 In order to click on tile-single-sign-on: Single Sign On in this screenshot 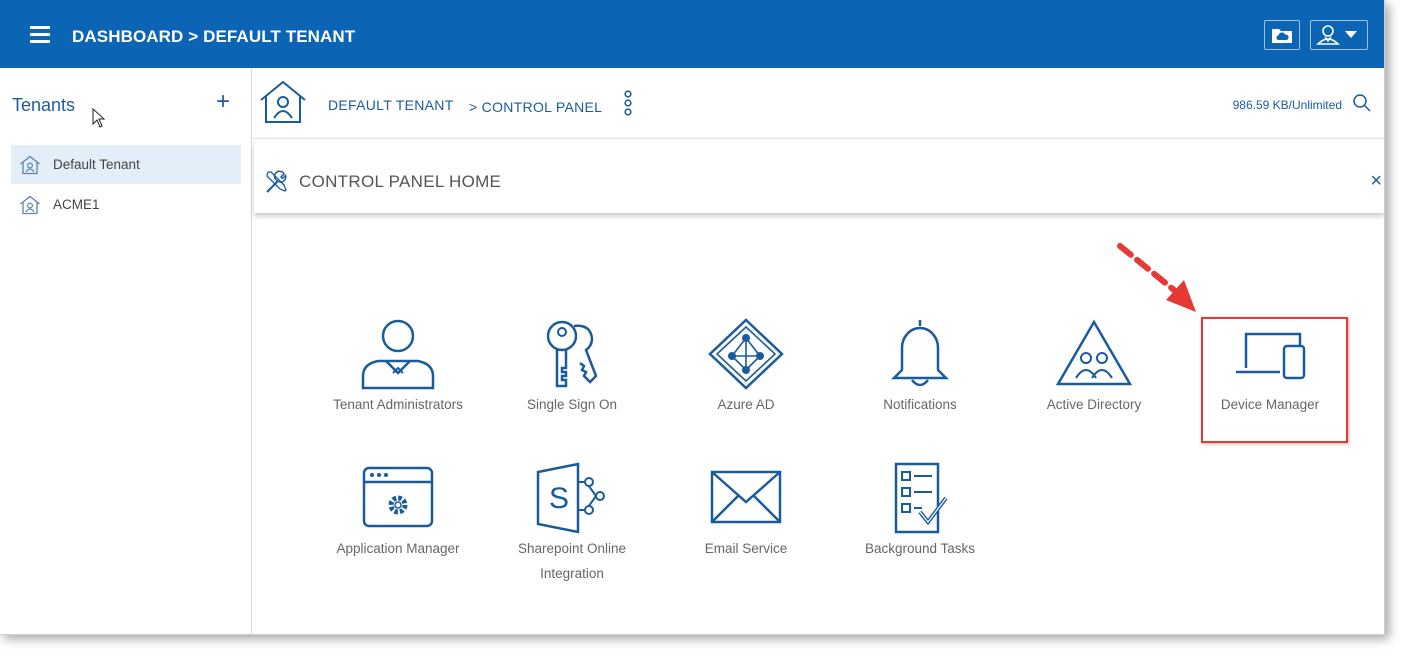, I will do `click(572, 367)`.